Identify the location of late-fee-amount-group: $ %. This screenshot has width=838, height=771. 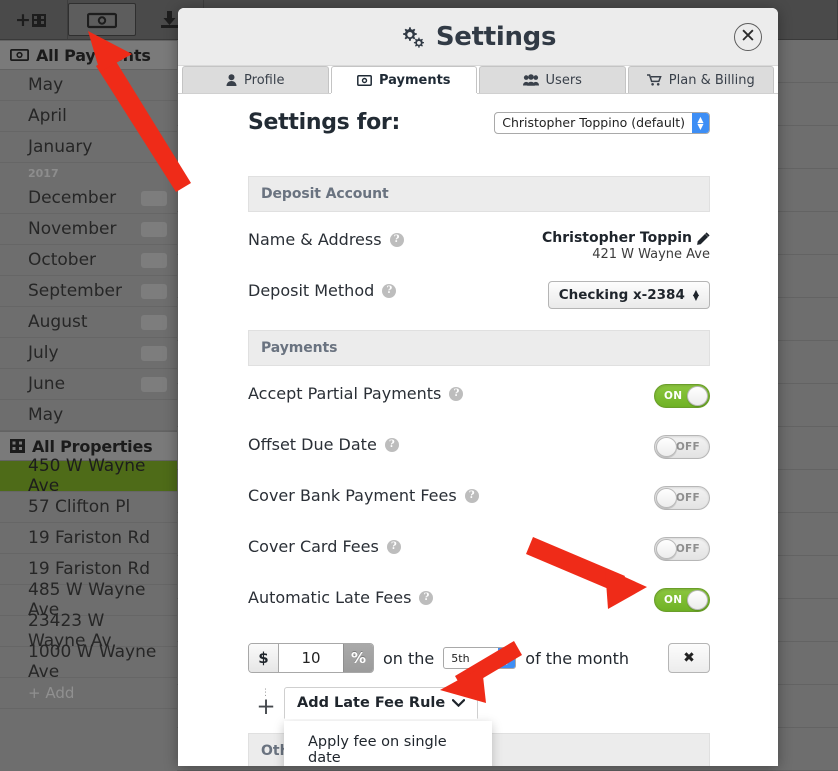
(311, 658).